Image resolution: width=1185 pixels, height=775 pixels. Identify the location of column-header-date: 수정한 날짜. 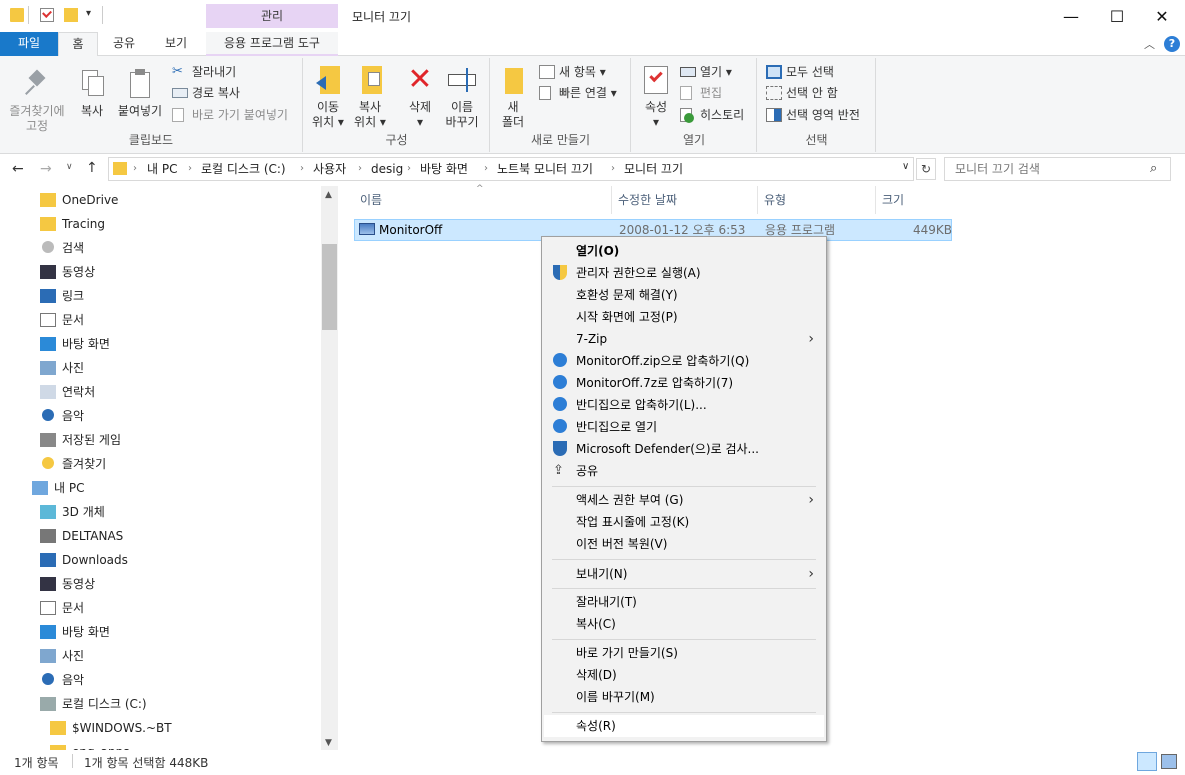
(685, 200).